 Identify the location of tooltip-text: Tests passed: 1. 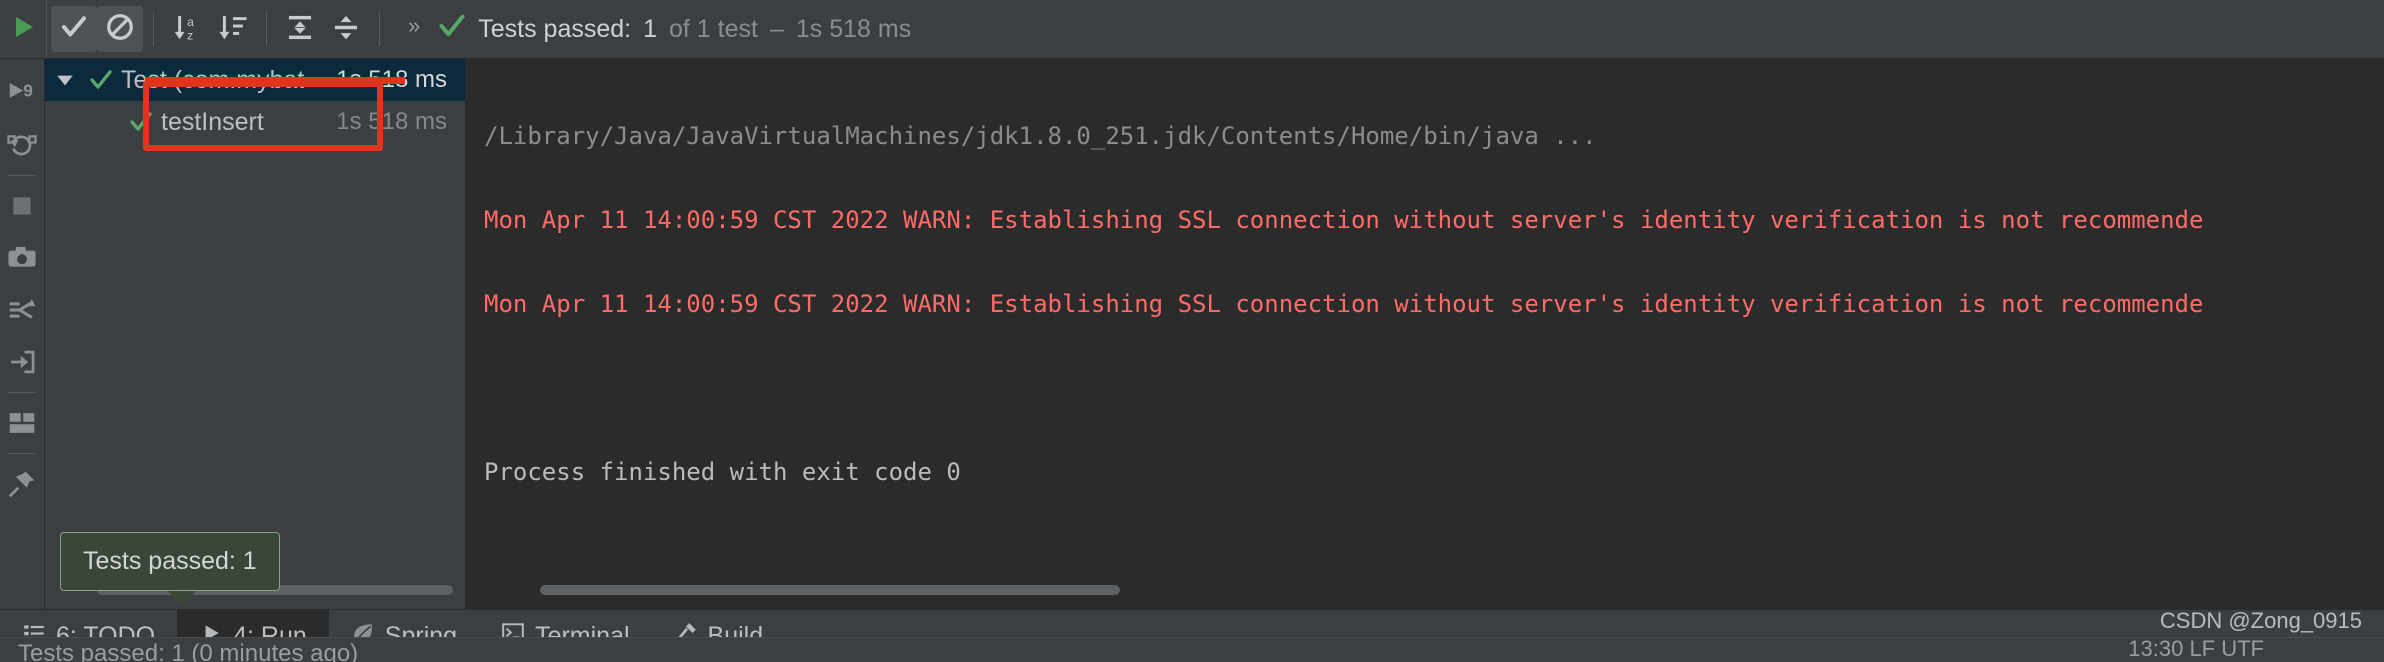
(170, 561).